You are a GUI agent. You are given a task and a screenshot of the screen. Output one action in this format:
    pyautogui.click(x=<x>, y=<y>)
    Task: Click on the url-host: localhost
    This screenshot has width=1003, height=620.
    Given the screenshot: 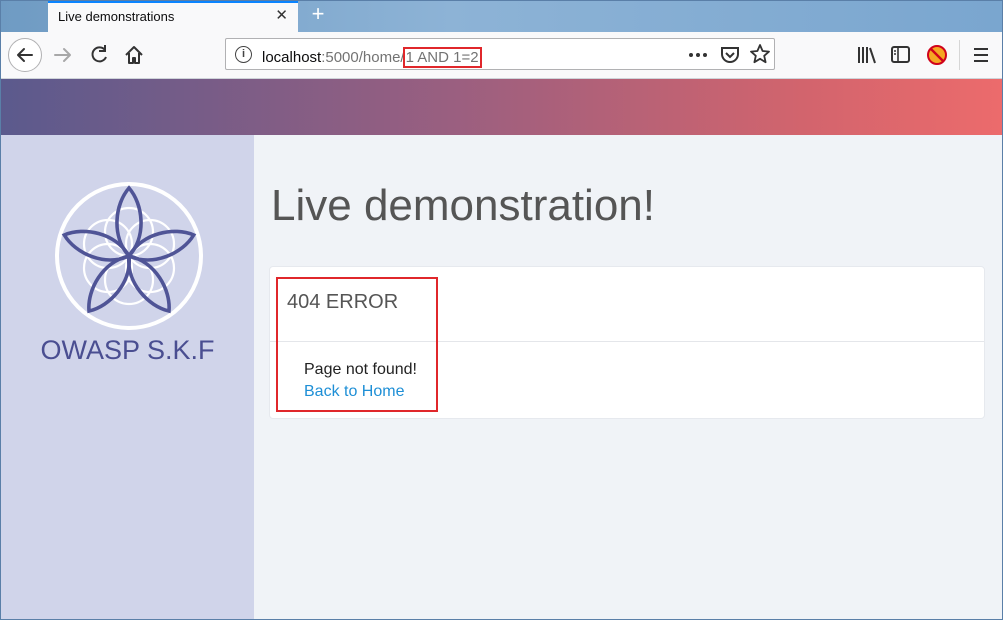 What is the action you would take?
    pyautogui.click(x=292, y=57)
    